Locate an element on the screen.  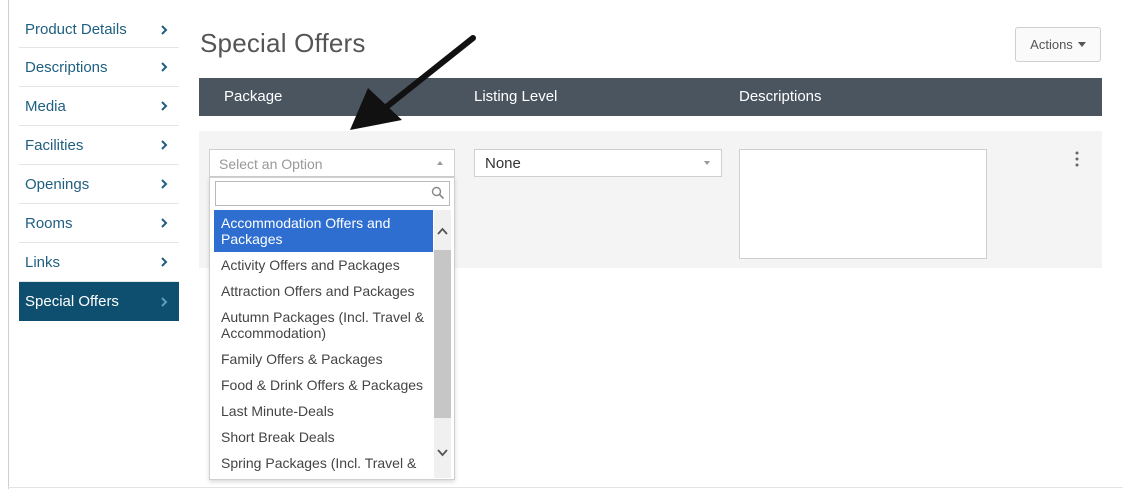
dropdown-scrollbar is located at coordinates (442, 344).